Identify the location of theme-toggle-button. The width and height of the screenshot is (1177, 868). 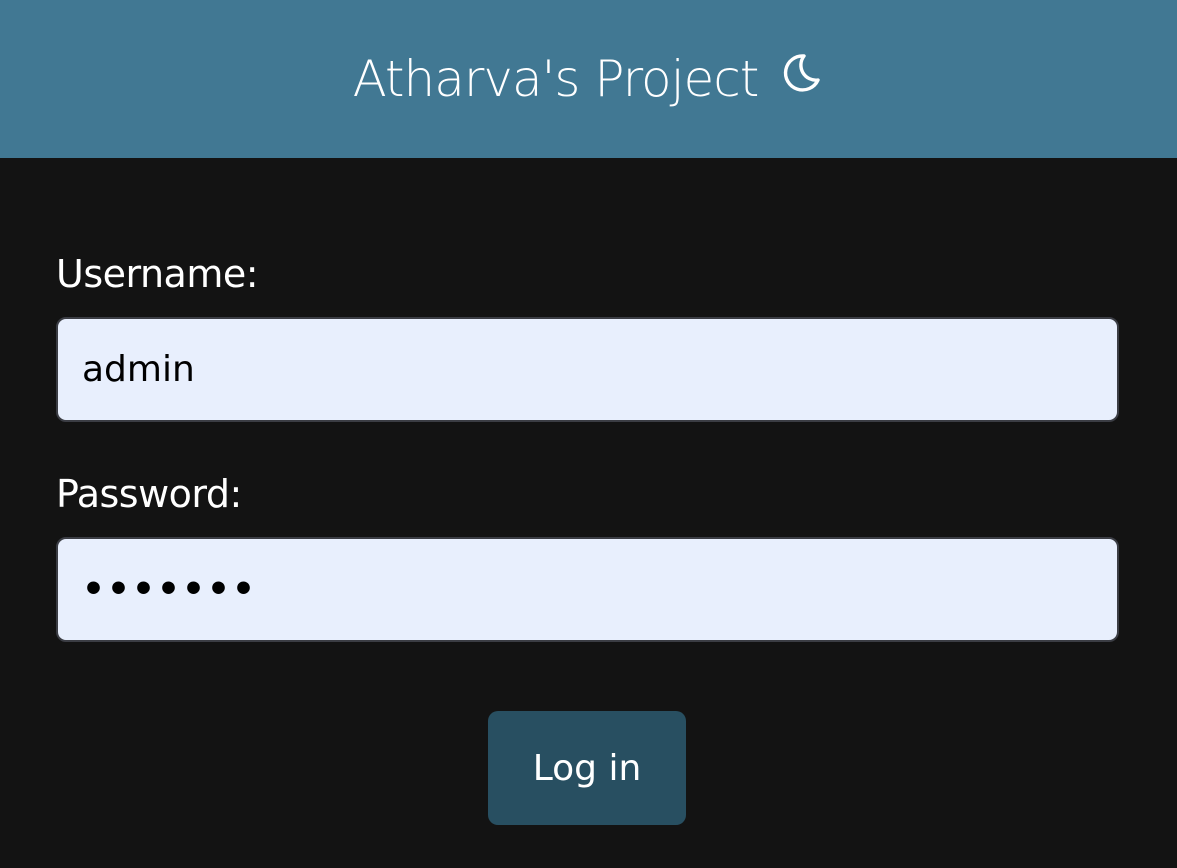
(800, 73).